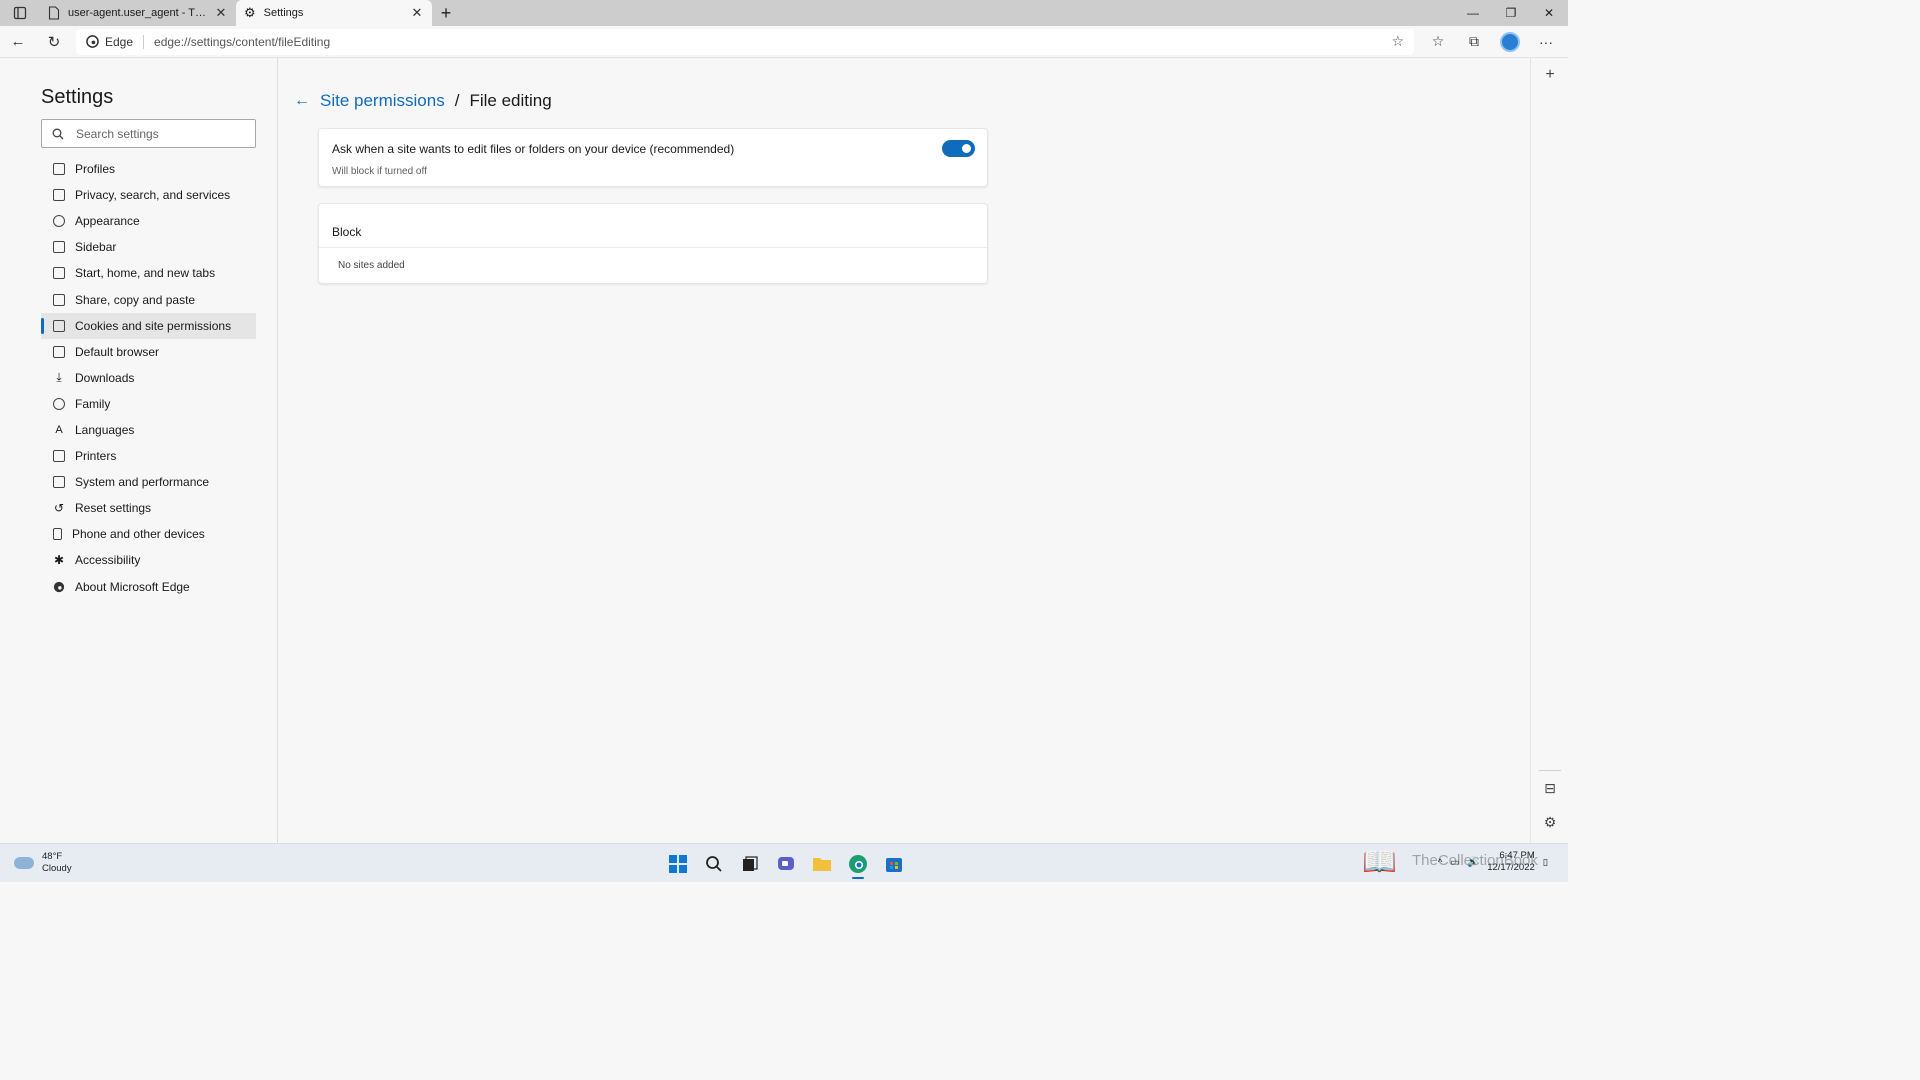 This screenshot has width=1920, height=1080. What do you see at coordinates (1454, 862) in the screenshot?
I see `network-icon: ▭` at bounding box center [1454, 862].